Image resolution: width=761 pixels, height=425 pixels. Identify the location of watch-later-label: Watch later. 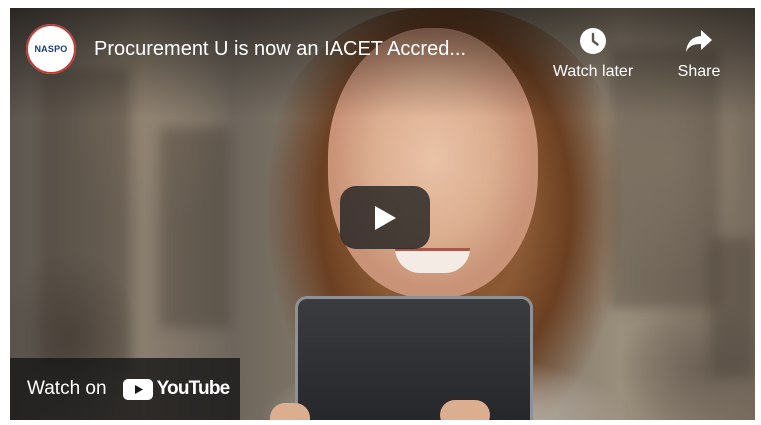
(593, 71).